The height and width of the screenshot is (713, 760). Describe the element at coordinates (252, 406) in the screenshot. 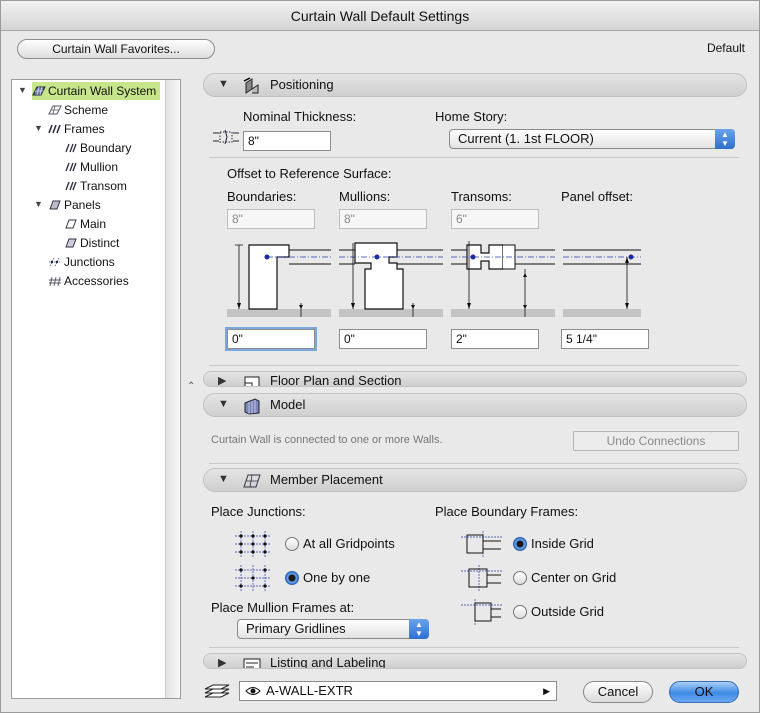

I see `model-icon` at that location.